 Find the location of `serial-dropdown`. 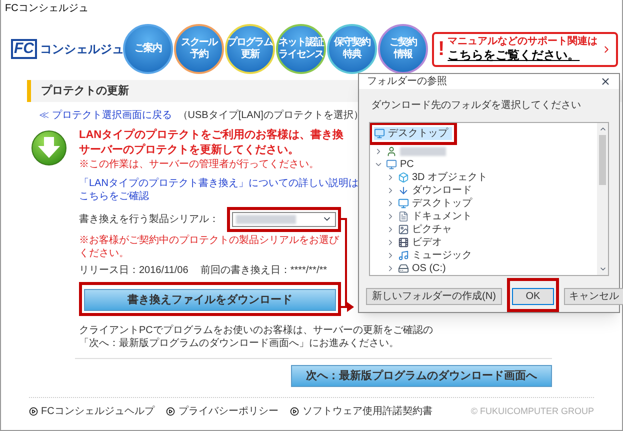

serial-dropdown is located at coordinates (284, 219).